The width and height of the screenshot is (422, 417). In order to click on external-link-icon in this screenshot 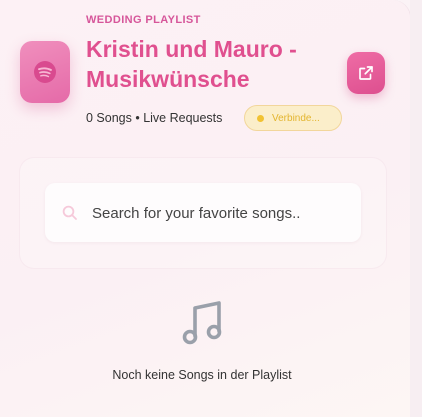, I will do `click(366, 73)`.